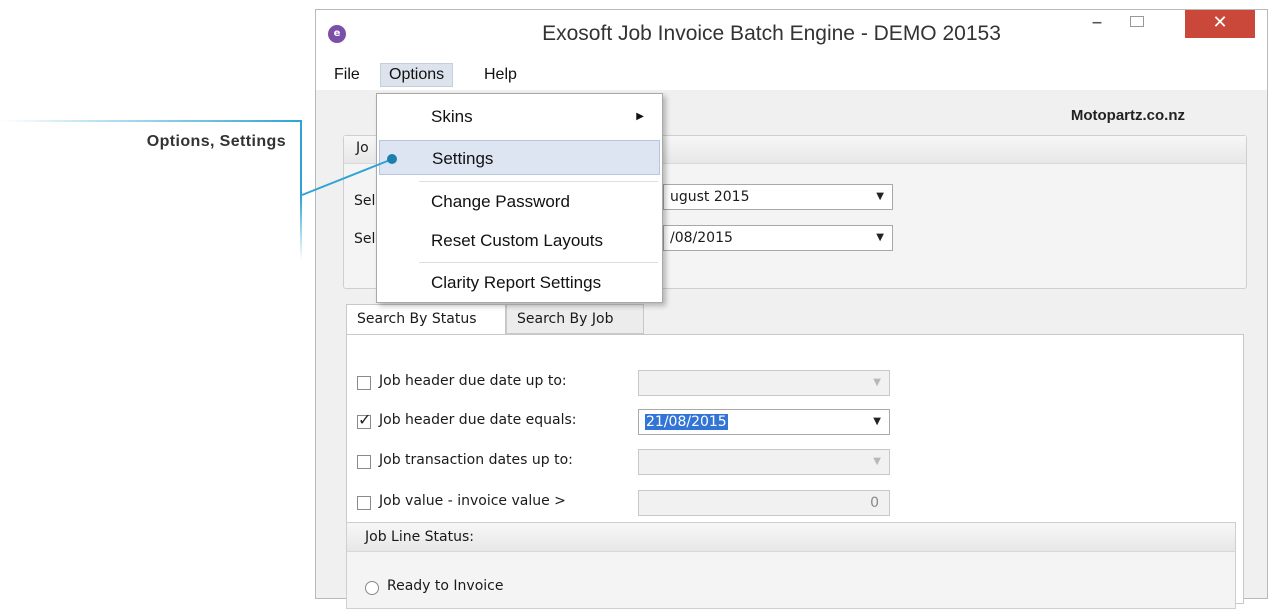 The height and width of the screenshot is (609, 1270). I want to click on callout-pointer, so click(349, 175).